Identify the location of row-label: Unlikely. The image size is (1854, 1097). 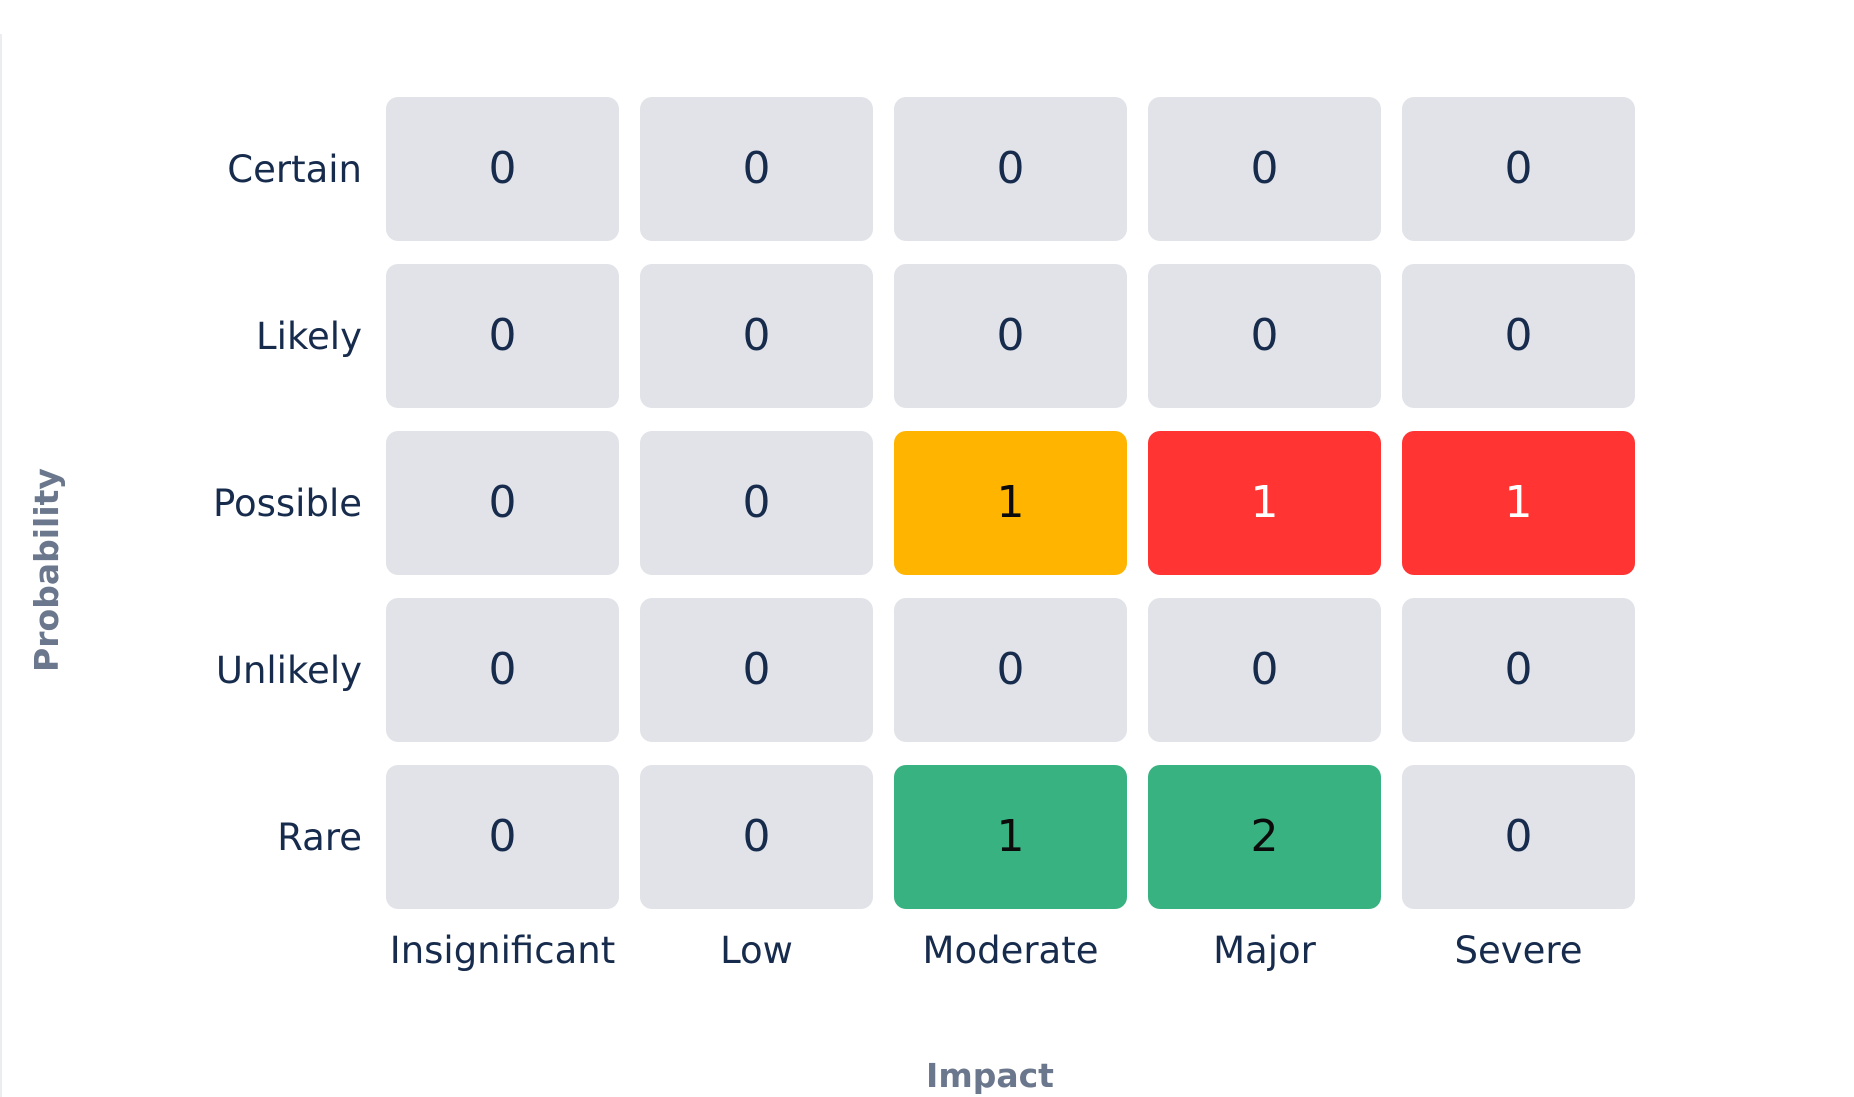
(288, 670).